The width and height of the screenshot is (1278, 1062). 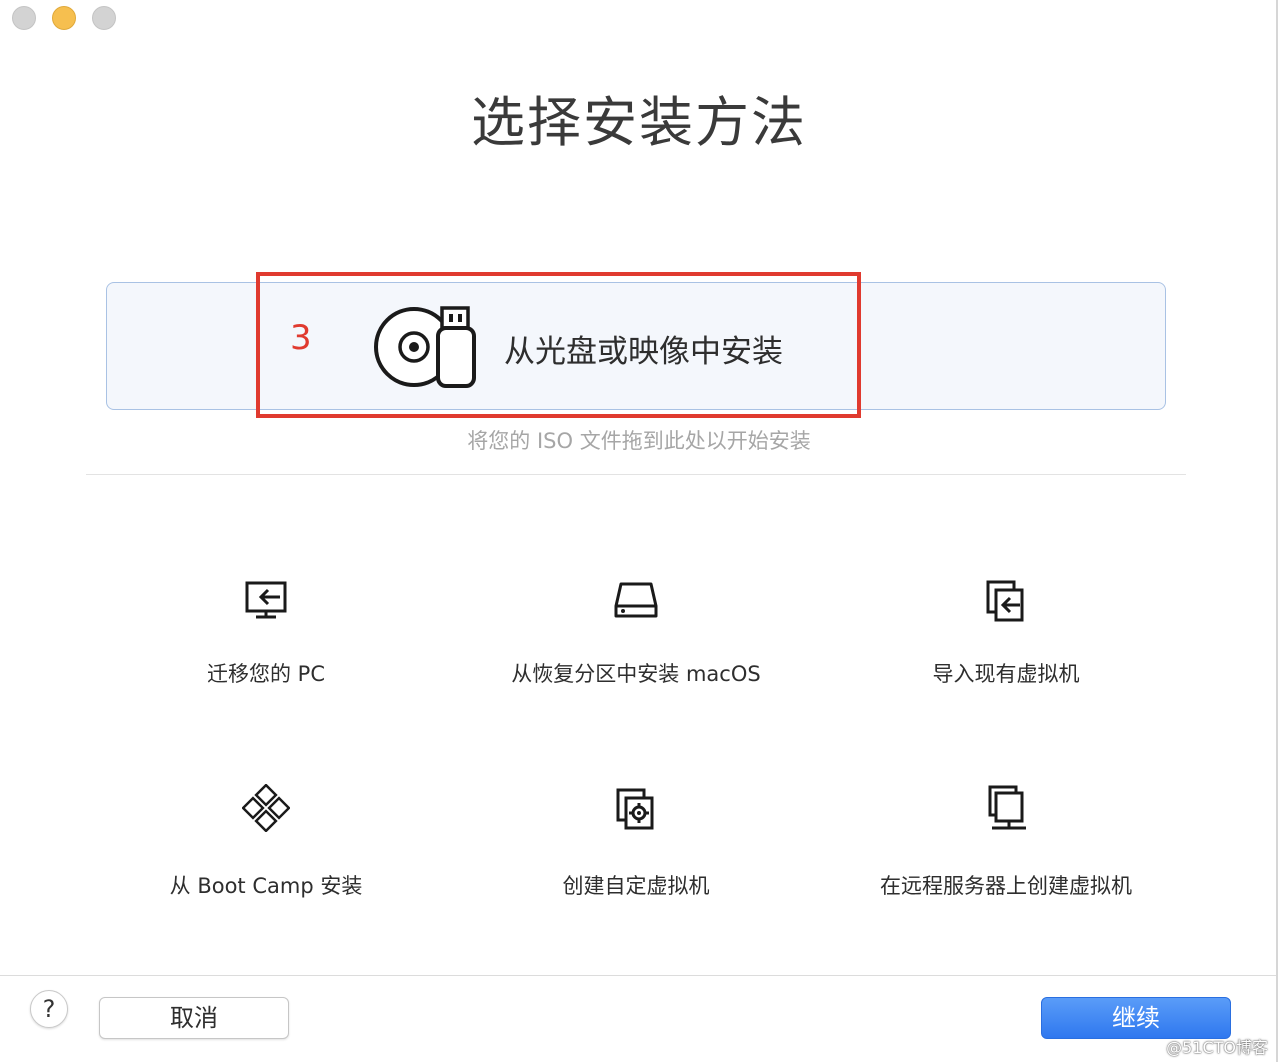 What do you see at coordinates (104, 18) in the screenshot?
I see `zoom-window-button` at bounding box center [104, 18].